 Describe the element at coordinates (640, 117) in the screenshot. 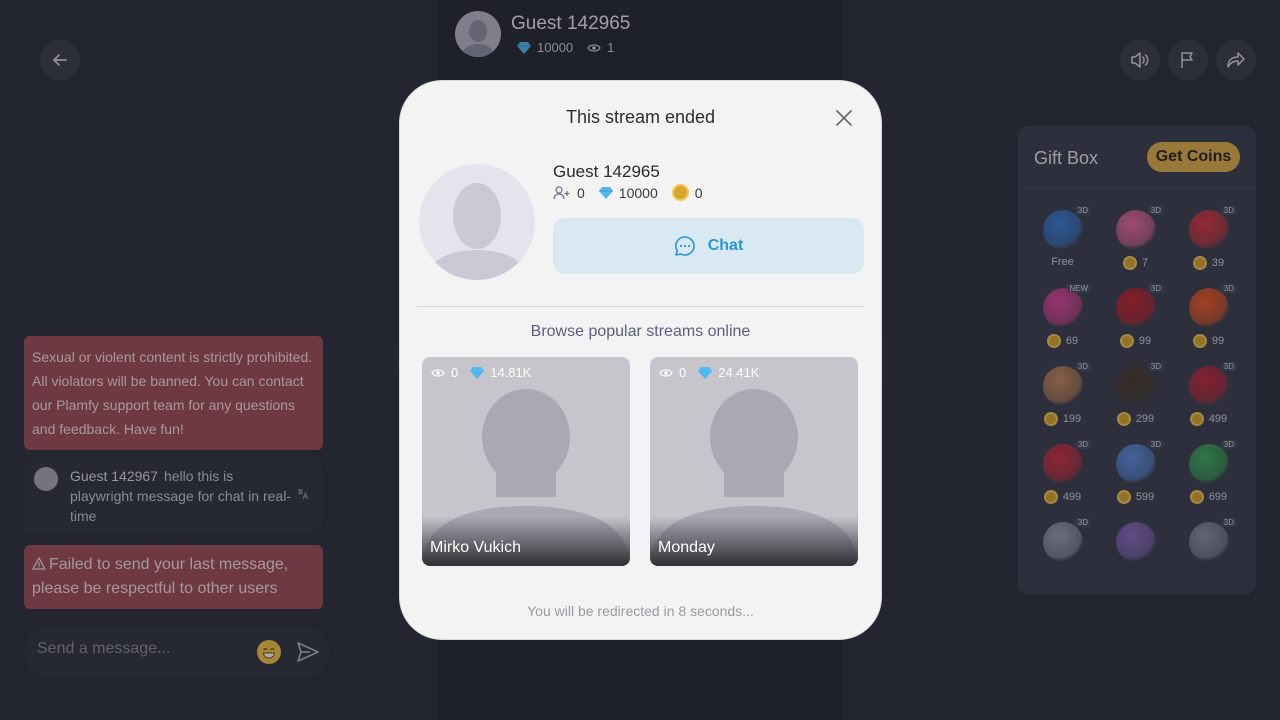

I see `modal-title: This stream ended` at that location.